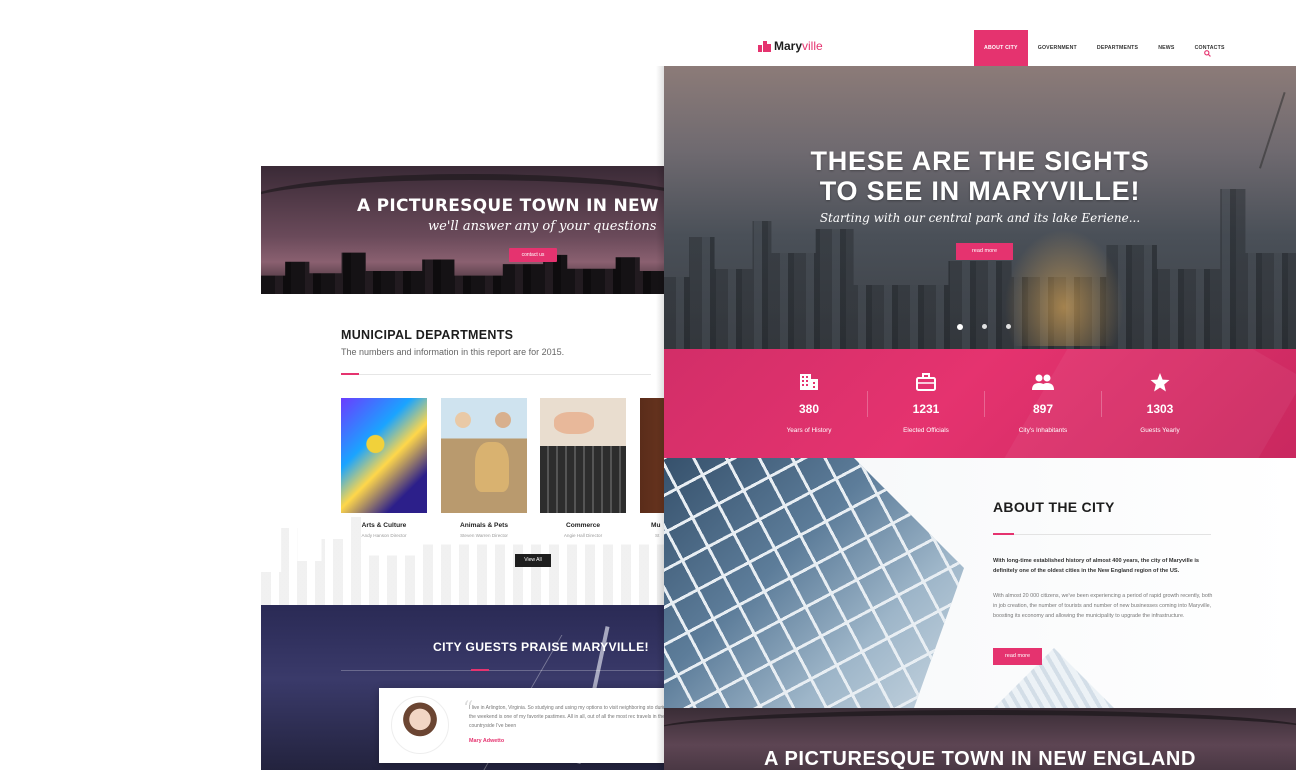  I want to click on department-card-animals: Animals & Pets Steven Warren Director, so click(484, 468).